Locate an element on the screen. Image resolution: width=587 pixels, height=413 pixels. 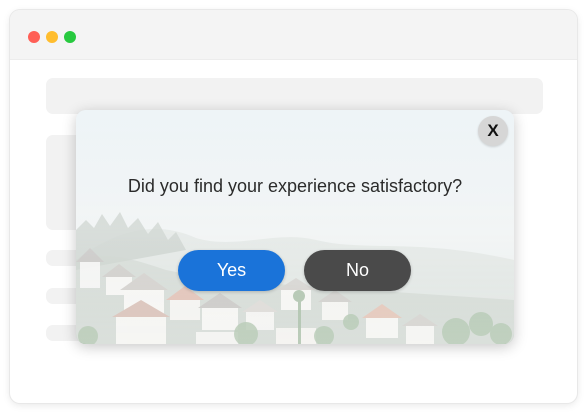
window-titlebar is located at coordinates (293, 35).